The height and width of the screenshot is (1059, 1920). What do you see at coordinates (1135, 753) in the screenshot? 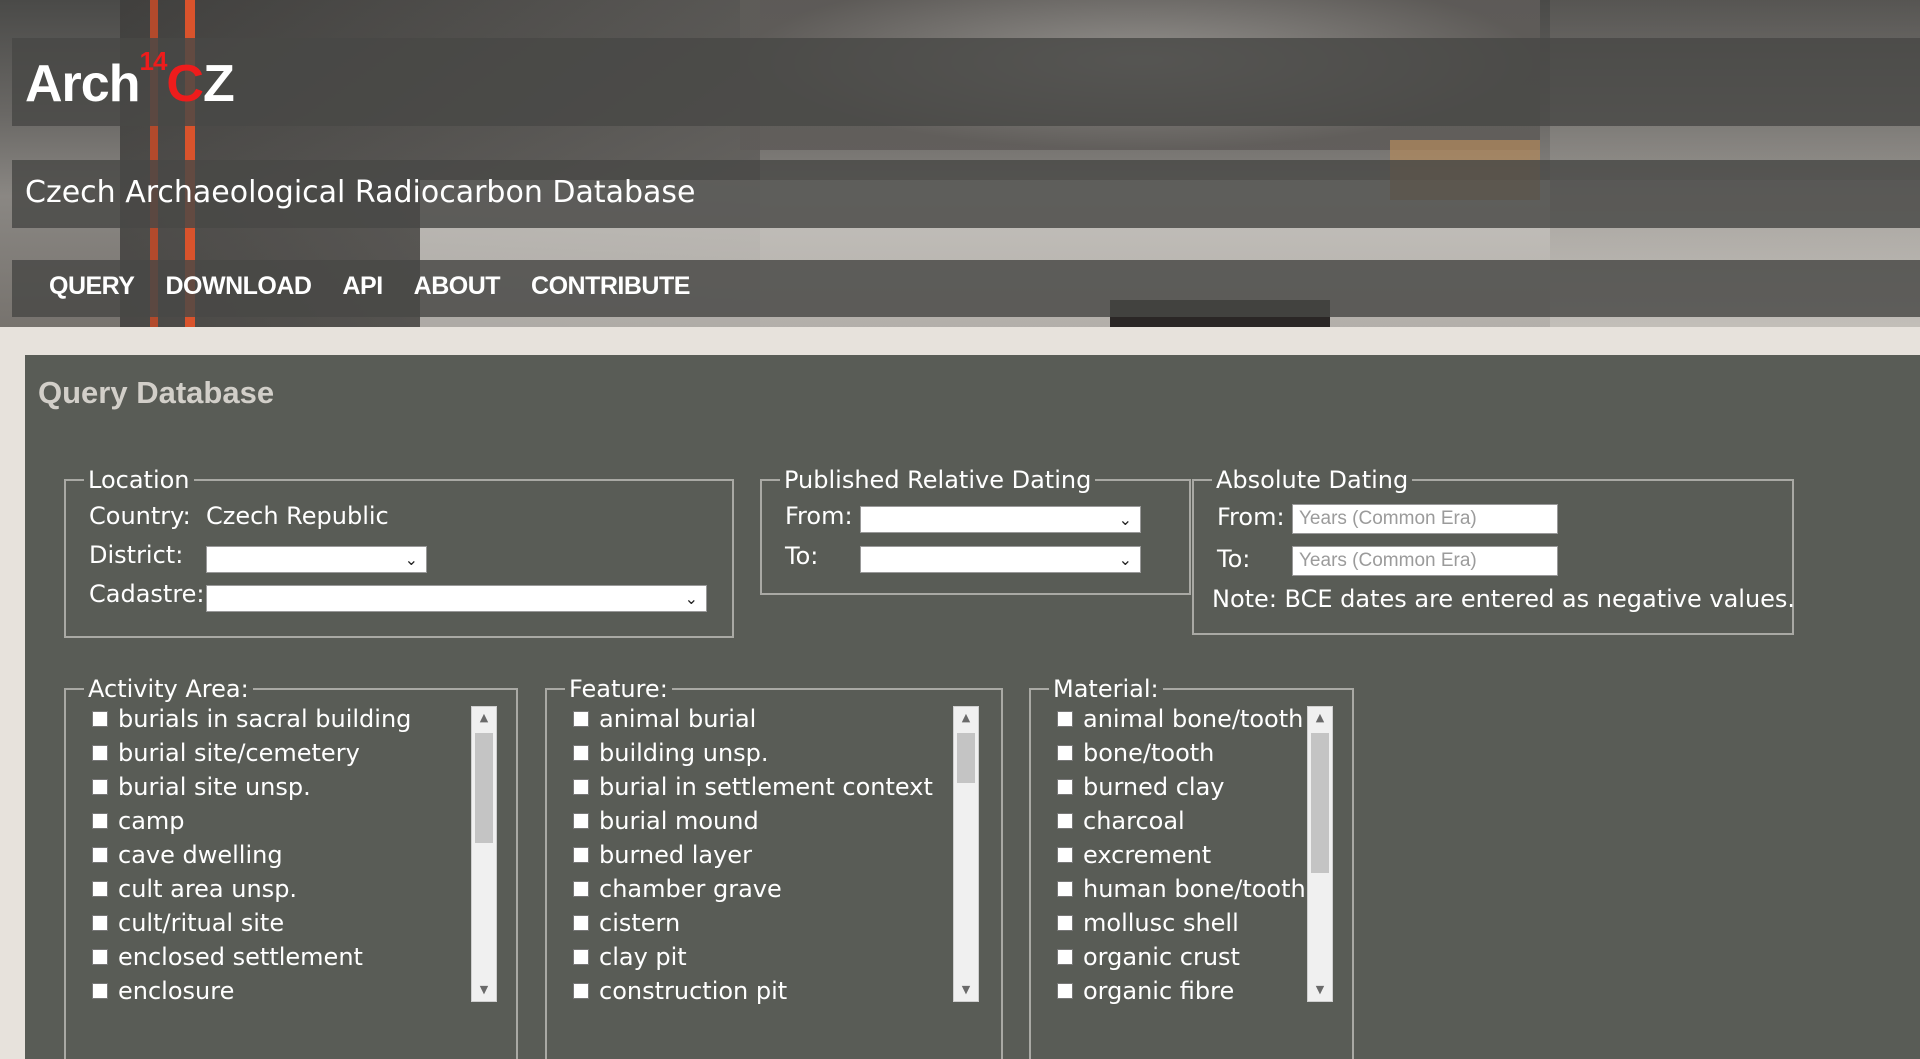
I see `list-item: bone/tooth` at bounding box center [1135, 753].